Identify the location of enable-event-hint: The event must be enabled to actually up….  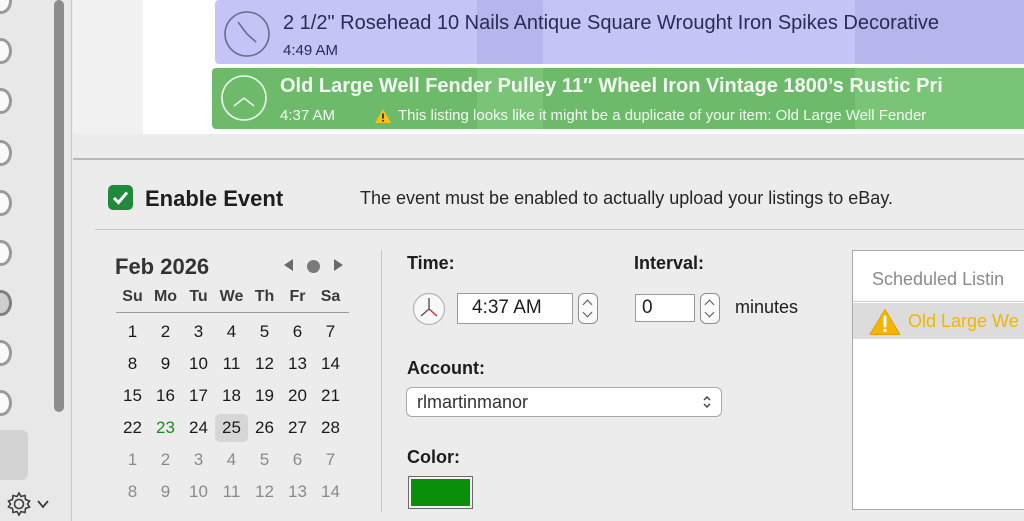
(626, 198).